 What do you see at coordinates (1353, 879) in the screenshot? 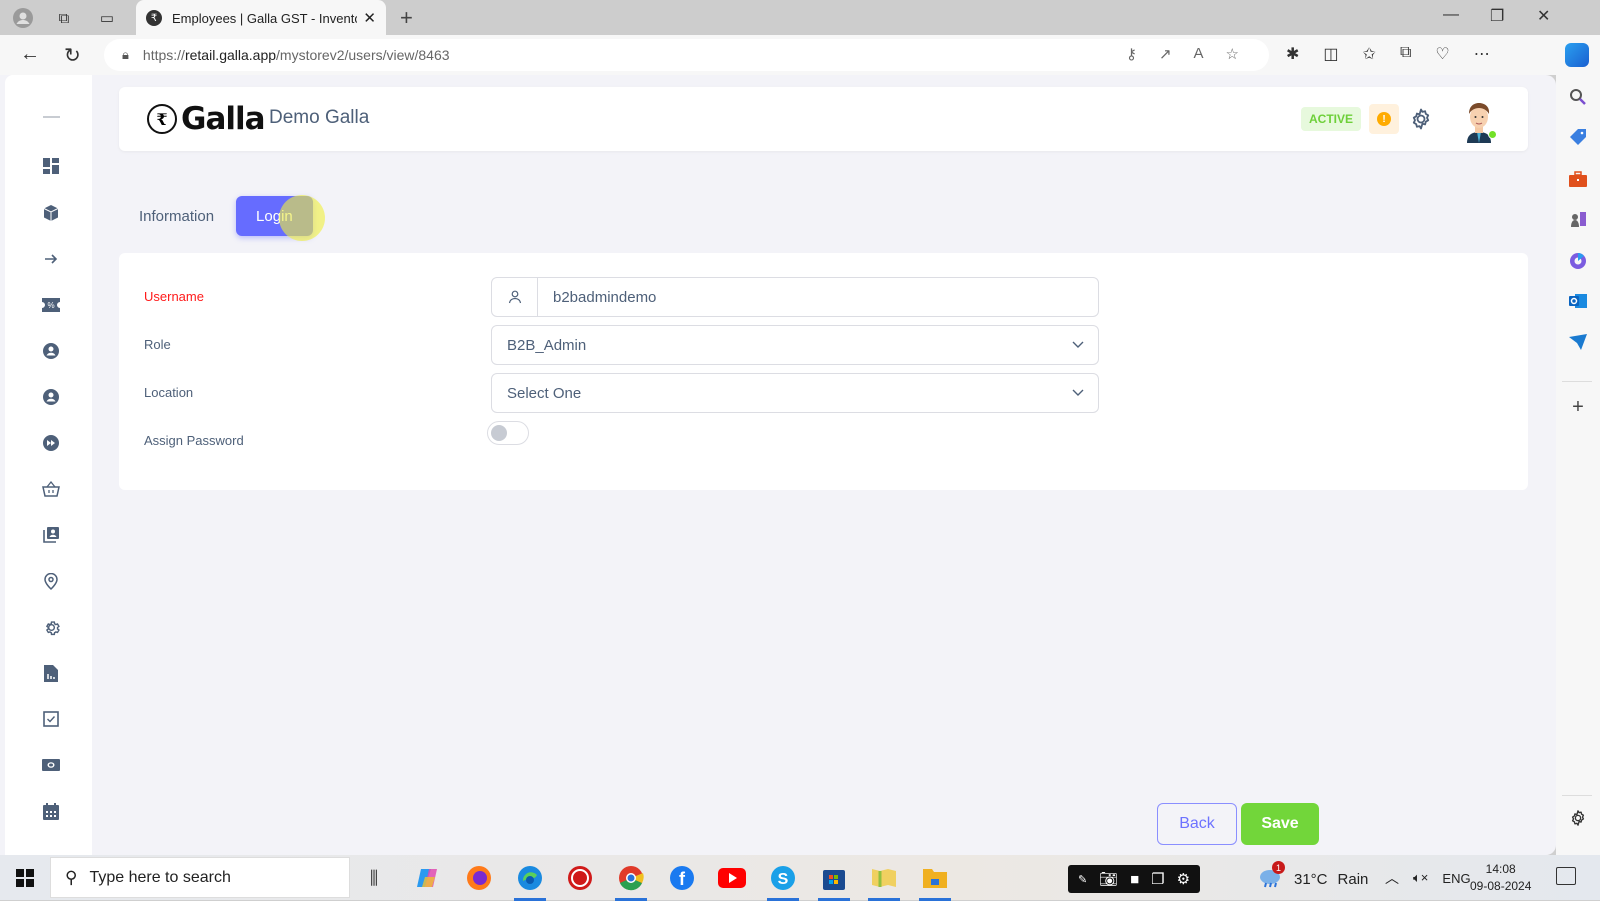
I see `weather-desc: Rain` at bounding box center [1353, 879].